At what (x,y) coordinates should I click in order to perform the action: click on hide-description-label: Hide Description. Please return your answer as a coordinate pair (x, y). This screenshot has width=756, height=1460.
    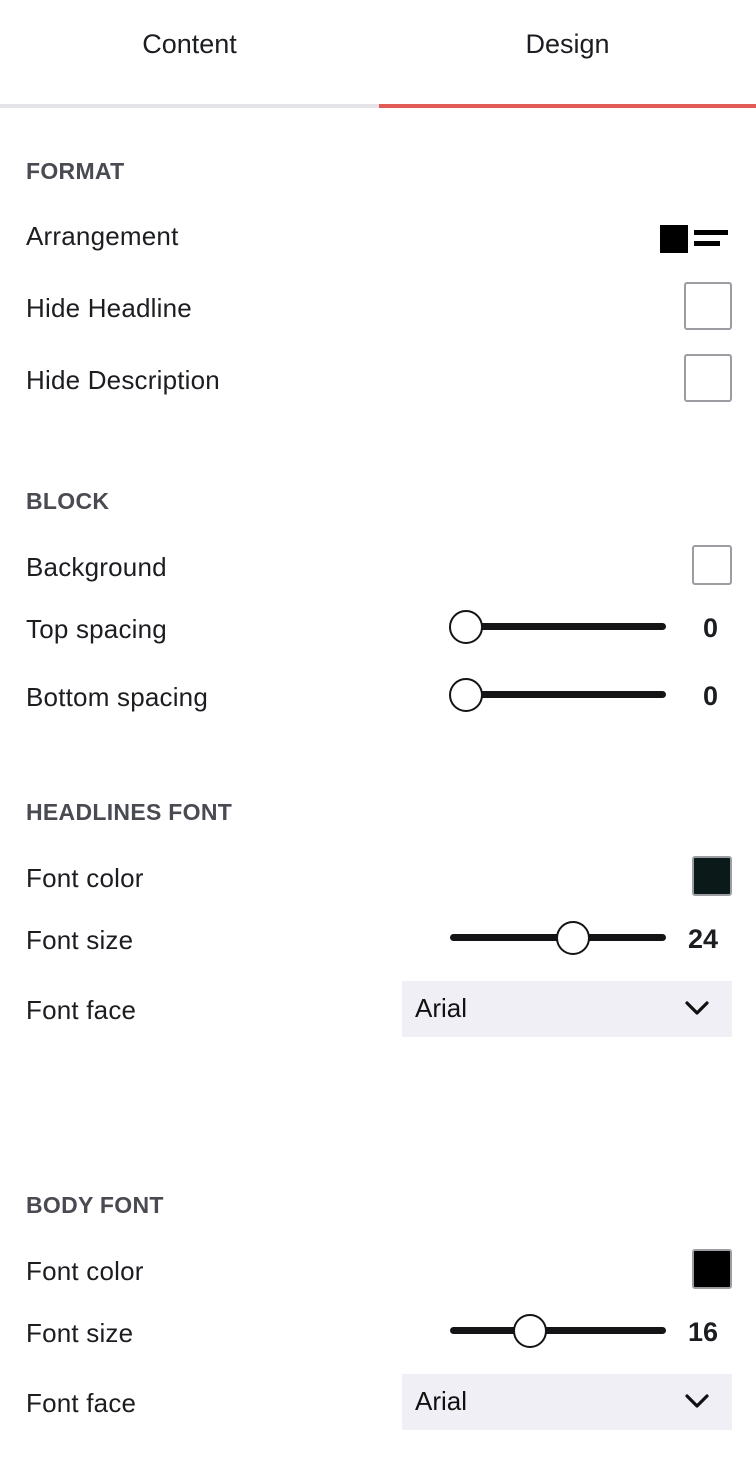
    Looking at the image, I should click on (123, 380).